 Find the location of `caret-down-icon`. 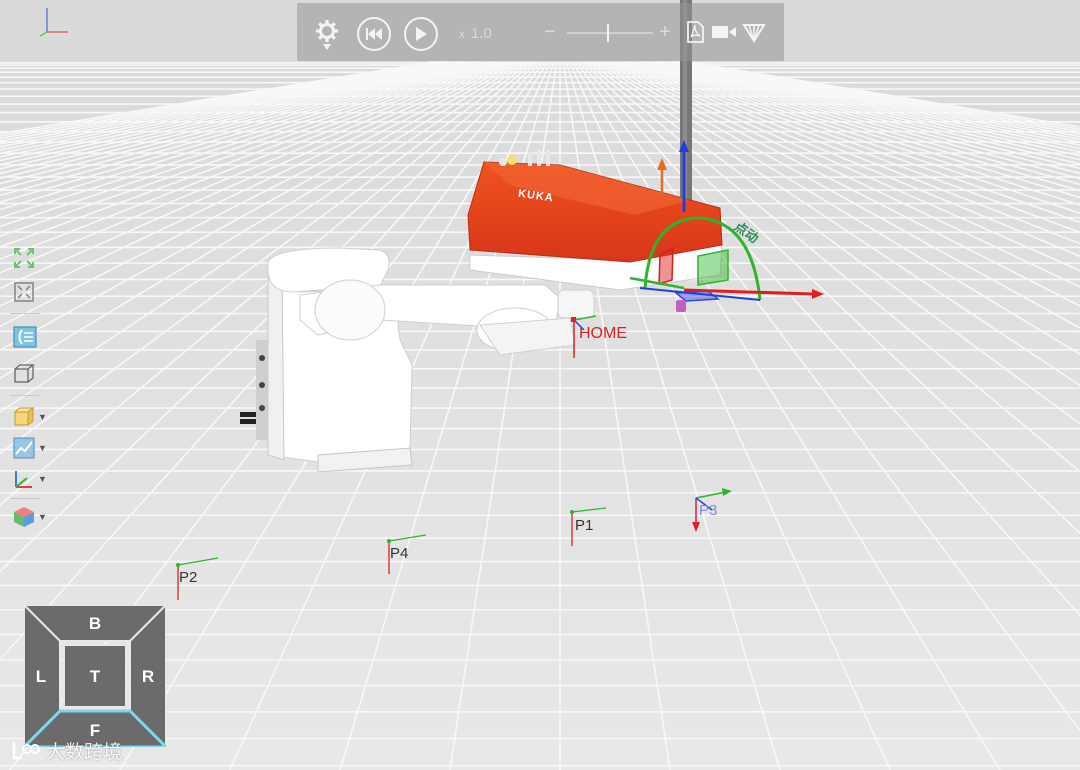

caret-down-icon is located at coordinates (327, 47).